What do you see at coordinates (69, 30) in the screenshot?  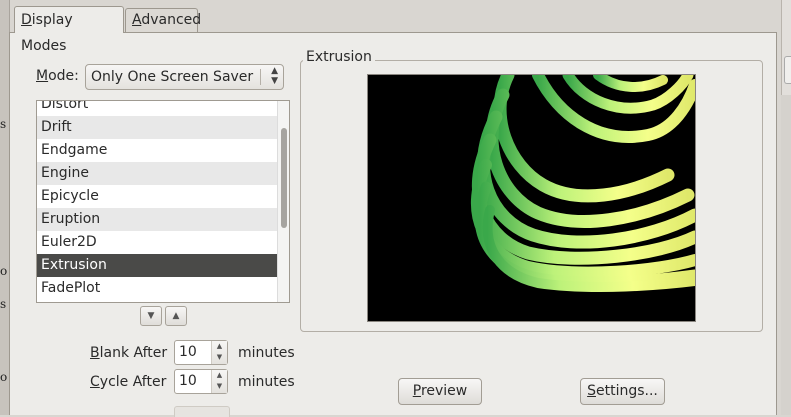 I see `tab-display-modes: Display Modes` at bounding box center [69, 30].